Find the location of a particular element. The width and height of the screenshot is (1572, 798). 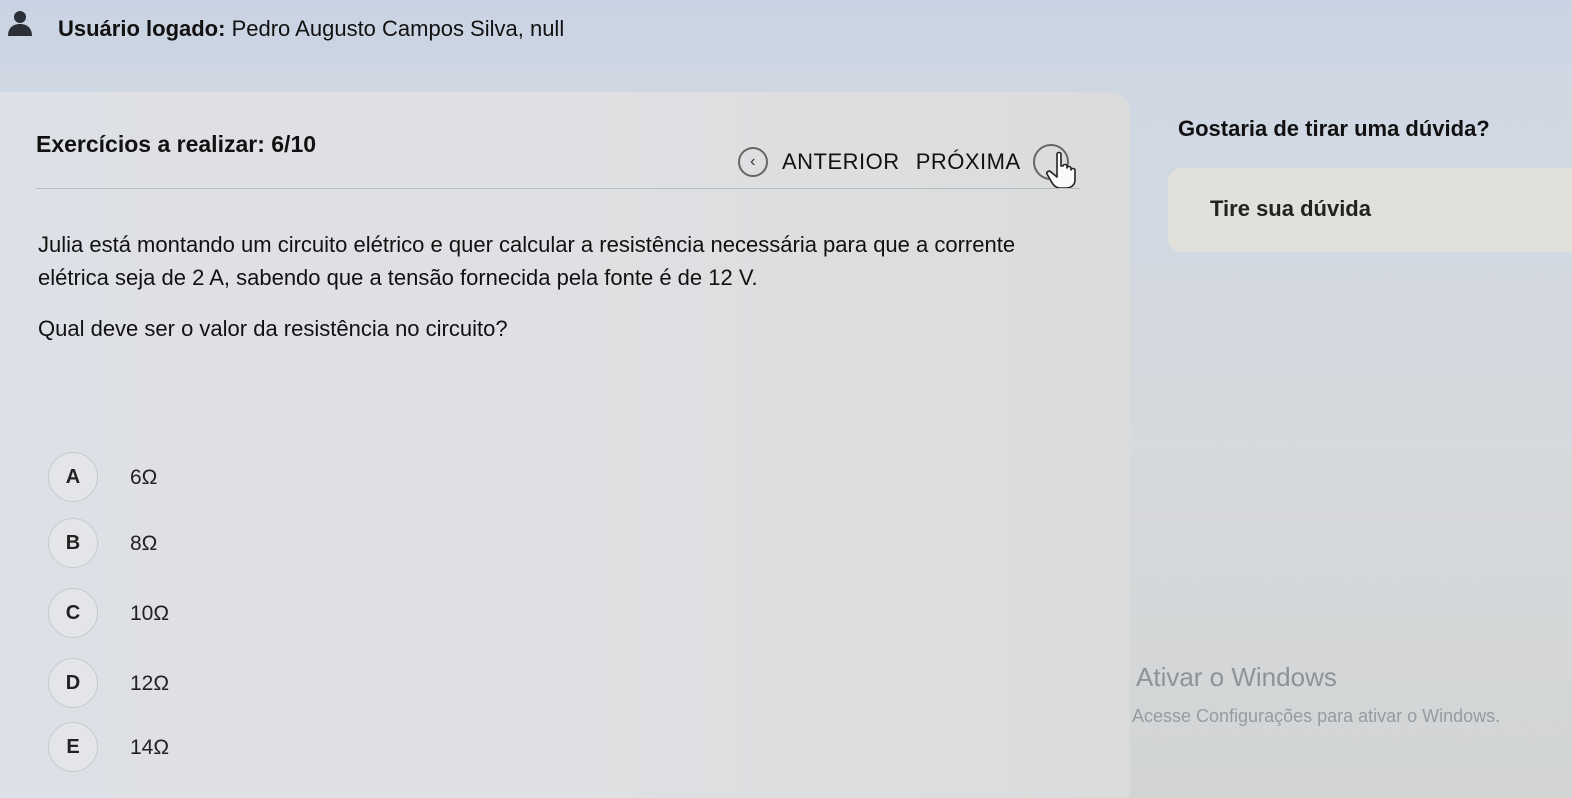

exercise-counter: Exercícios a realizar: 6/10 is located at coordinates (176, 144).